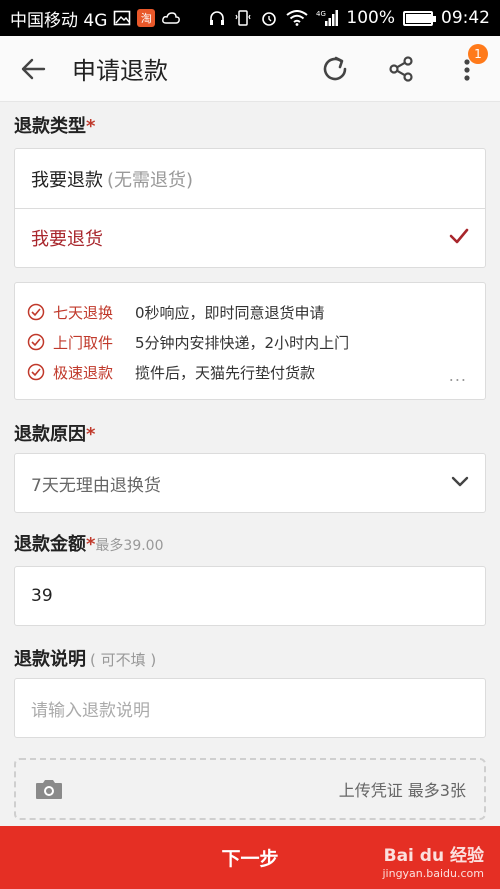  I want to click on battery-percent: 100%, so click(370, 18).